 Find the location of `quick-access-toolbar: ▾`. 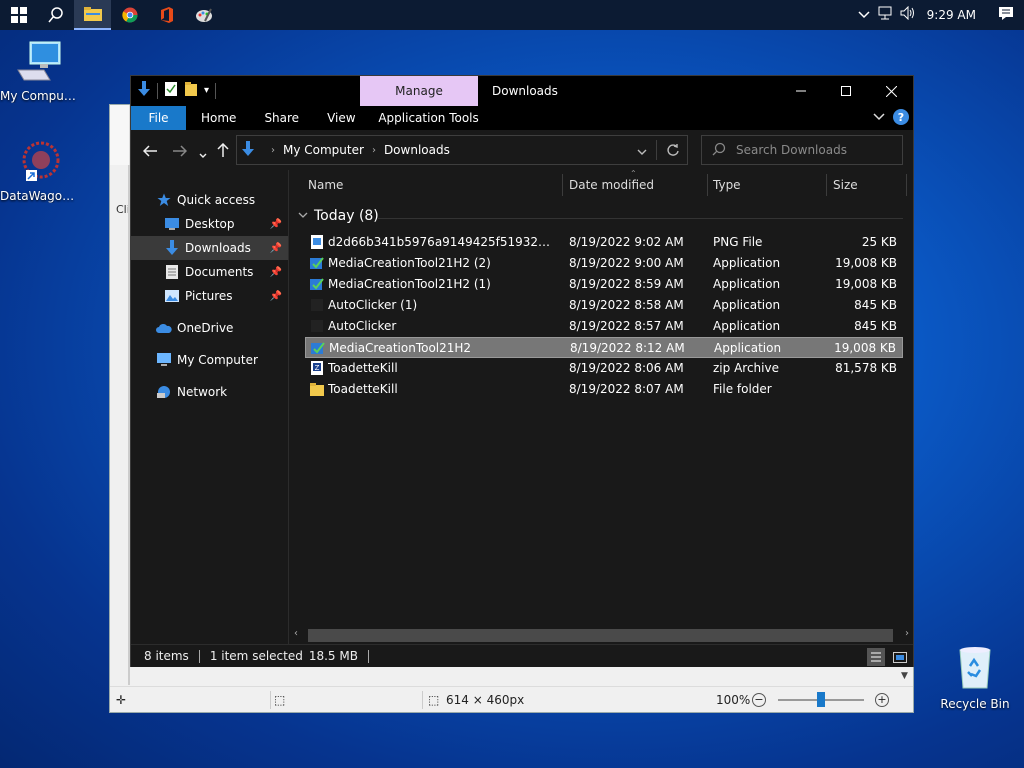

quick-access-toolbar: ▾ is located at coordinates (177, 90).